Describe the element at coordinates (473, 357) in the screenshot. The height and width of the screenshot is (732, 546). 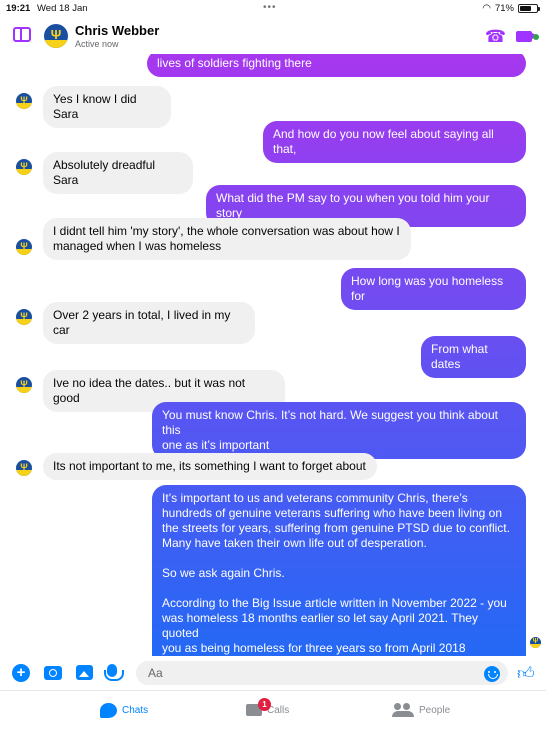
I see `outgoing-message: From what dates` at that location.